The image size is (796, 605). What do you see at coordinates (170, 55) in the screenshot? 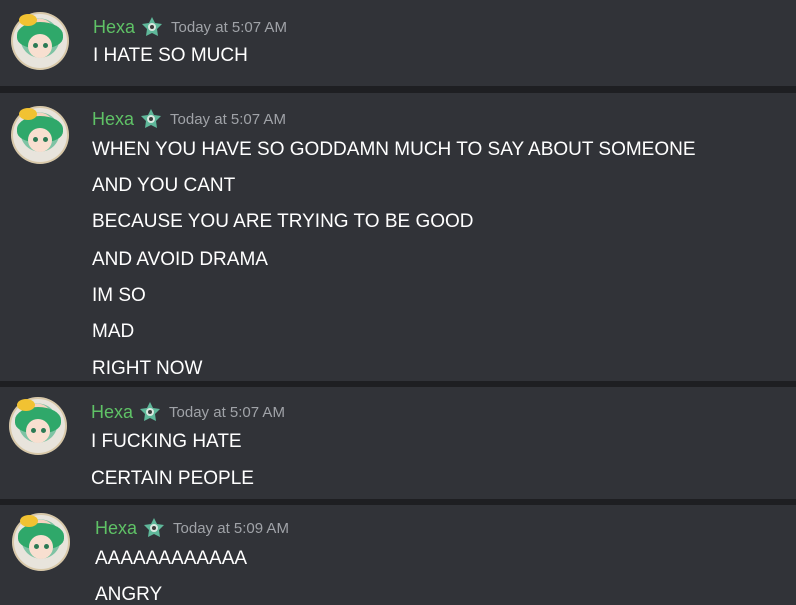
I see `message-line: I HATE SO MUCH` at bounding box center [170, 55].